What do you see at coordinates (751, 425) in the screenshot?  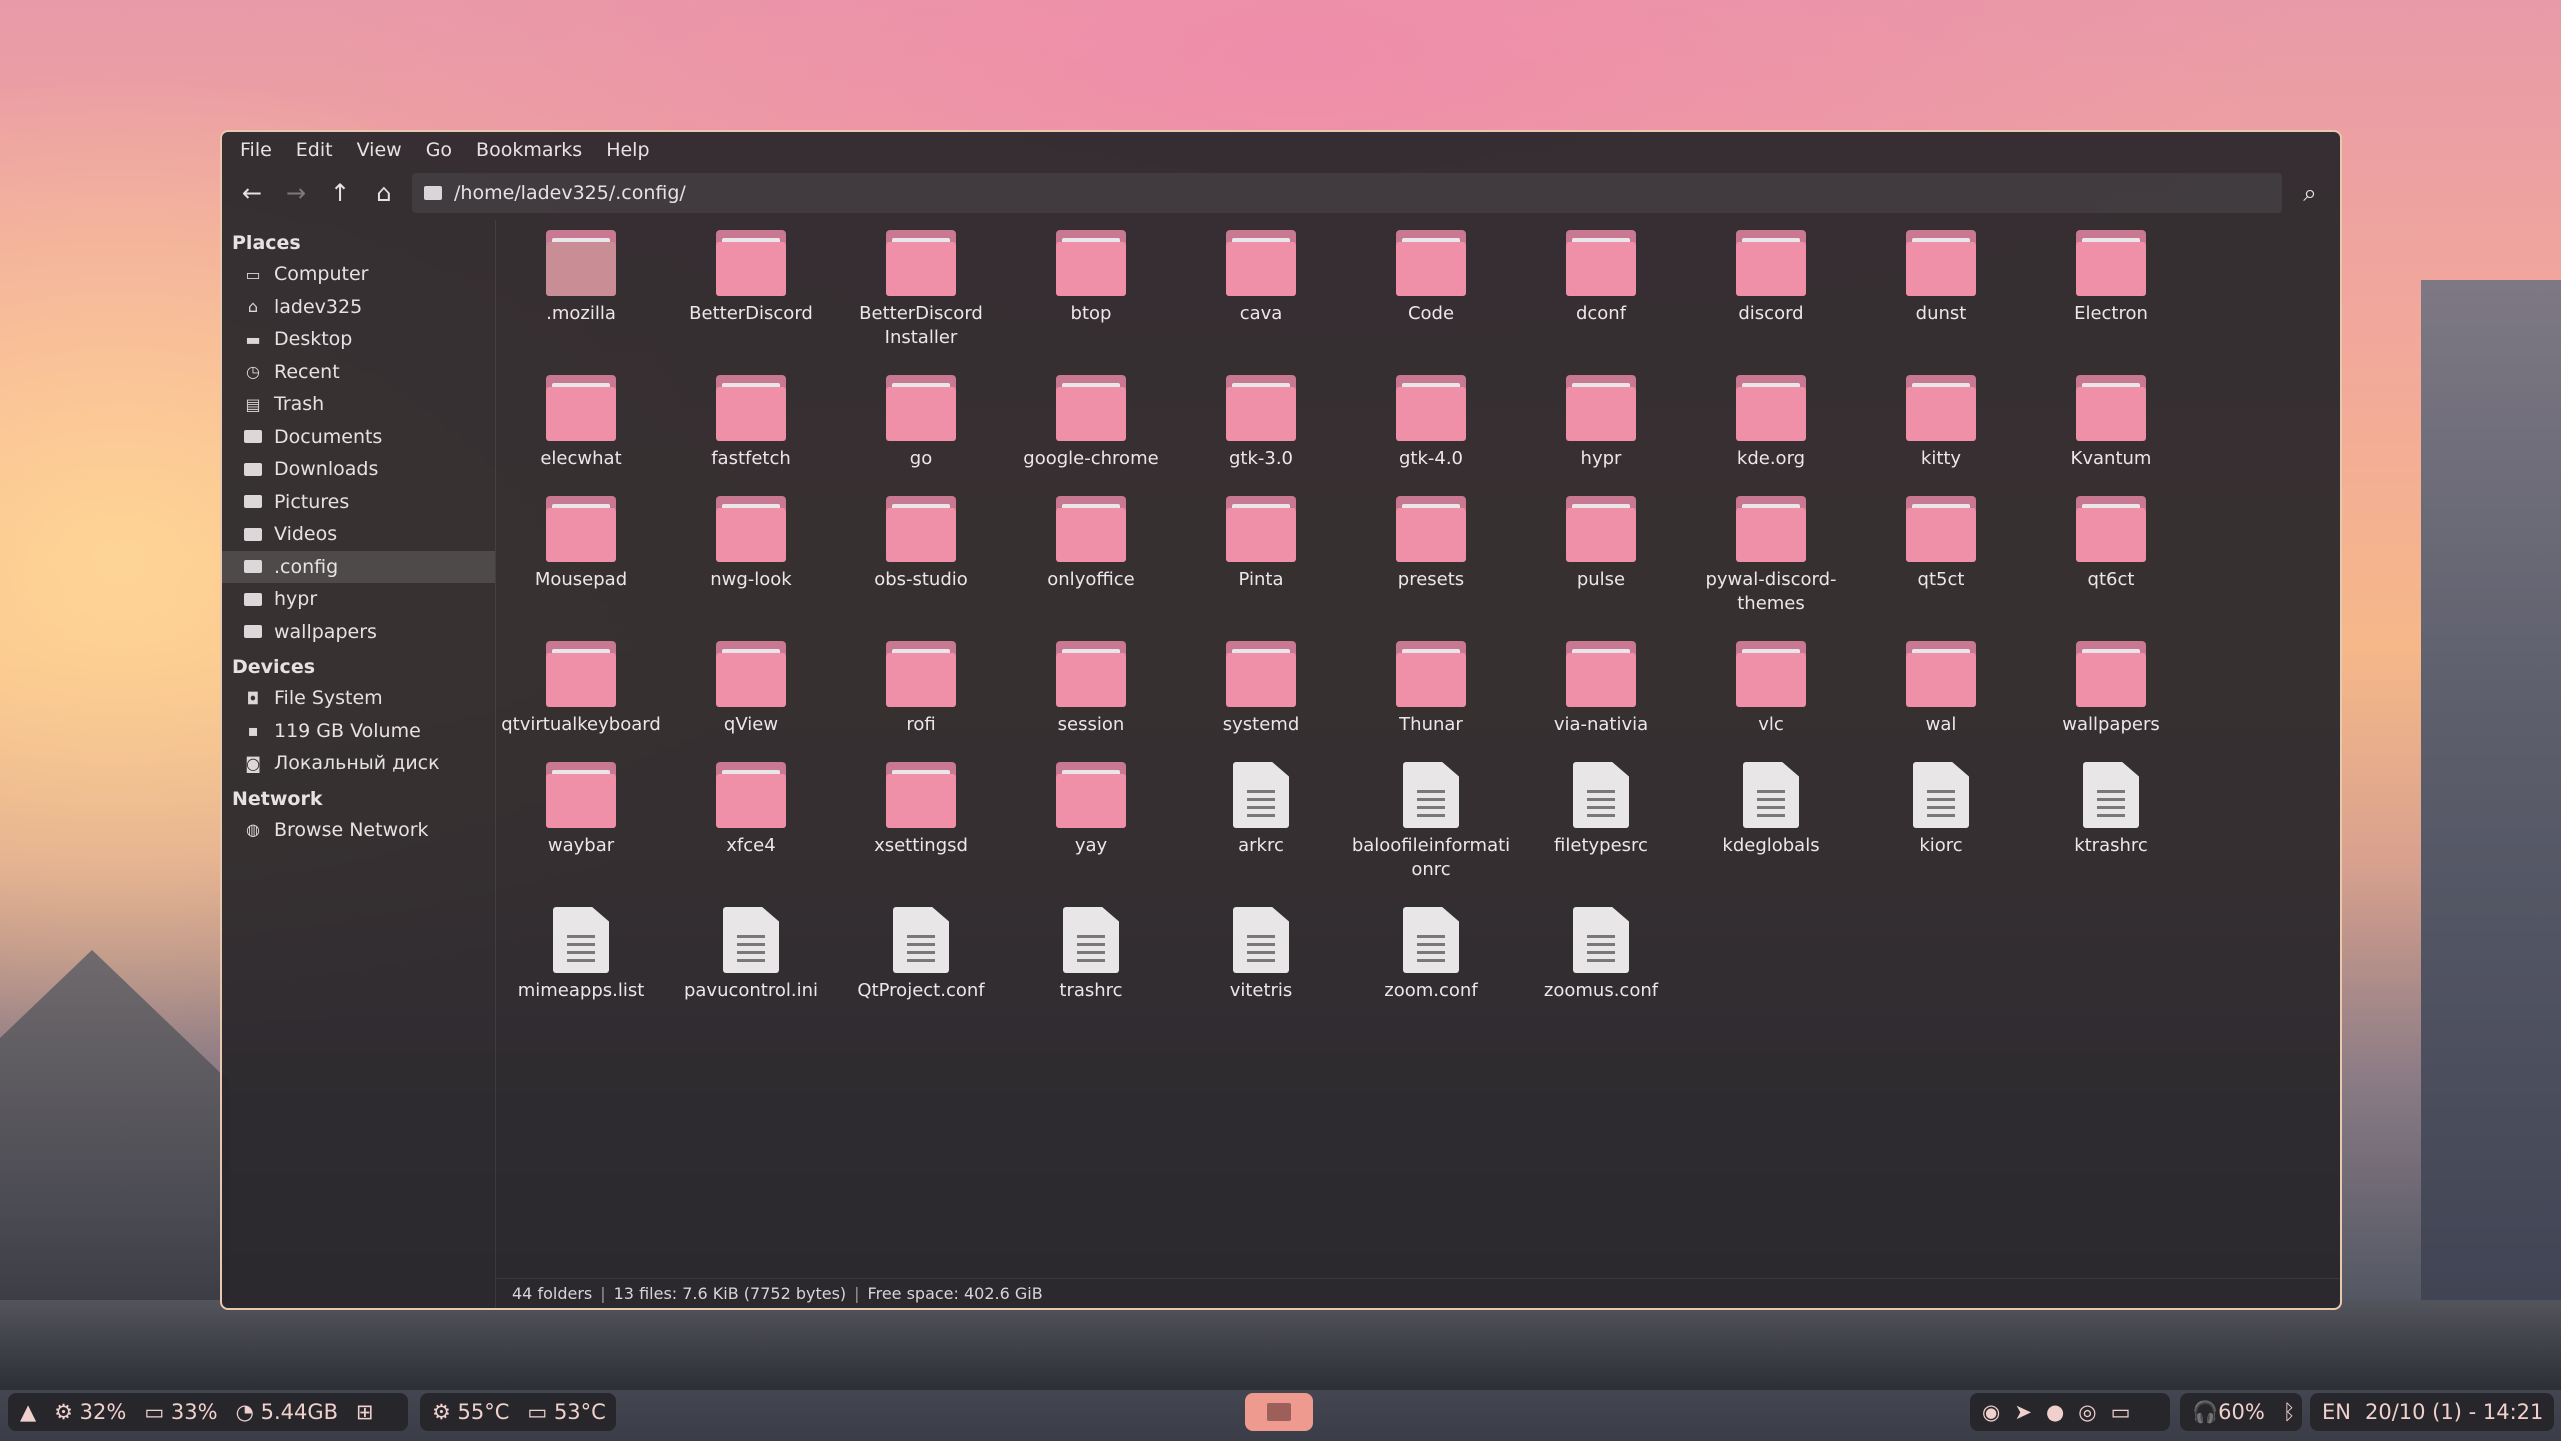 I see `folder-item: fastfetch` at bounding box center [751, 425].